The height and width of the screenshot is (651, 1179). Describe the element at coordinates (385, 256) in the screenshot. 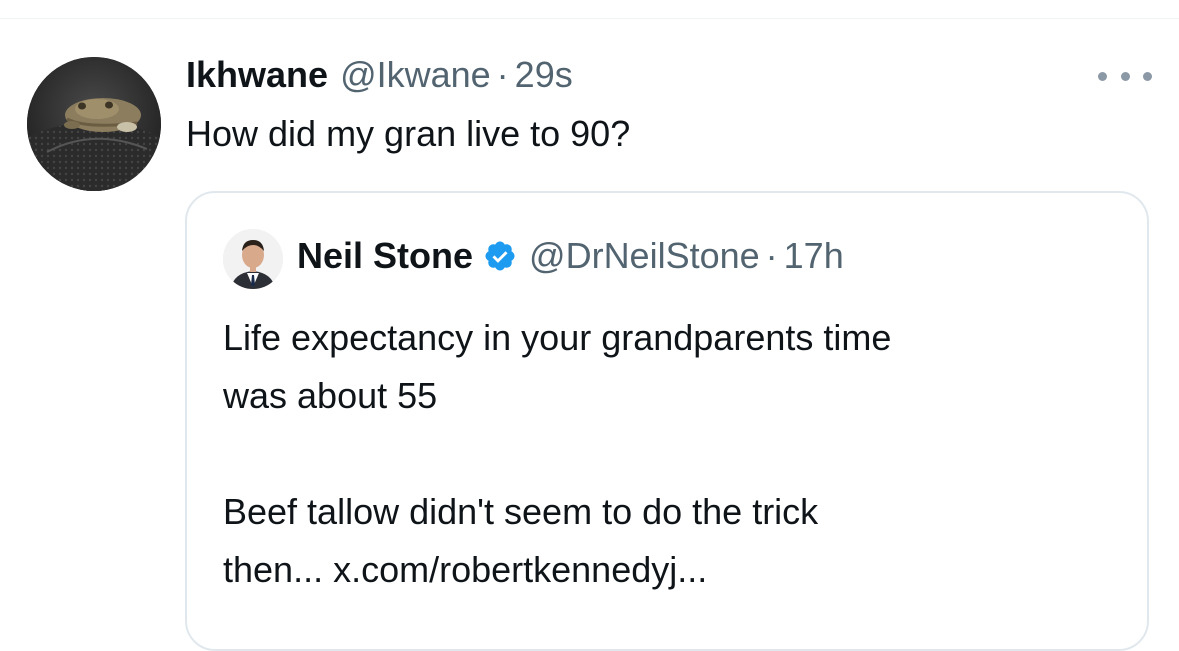

I see `quoted-author-display-name: Neil Stone` at that location.